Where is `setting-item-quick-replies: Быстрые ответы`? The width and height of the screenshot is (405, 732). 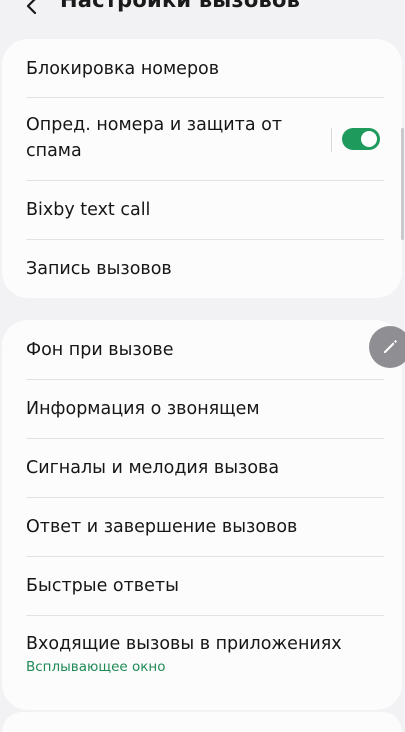 setting-item-quick-replies: Быстрые ответы is located at coordinates (202, 586).